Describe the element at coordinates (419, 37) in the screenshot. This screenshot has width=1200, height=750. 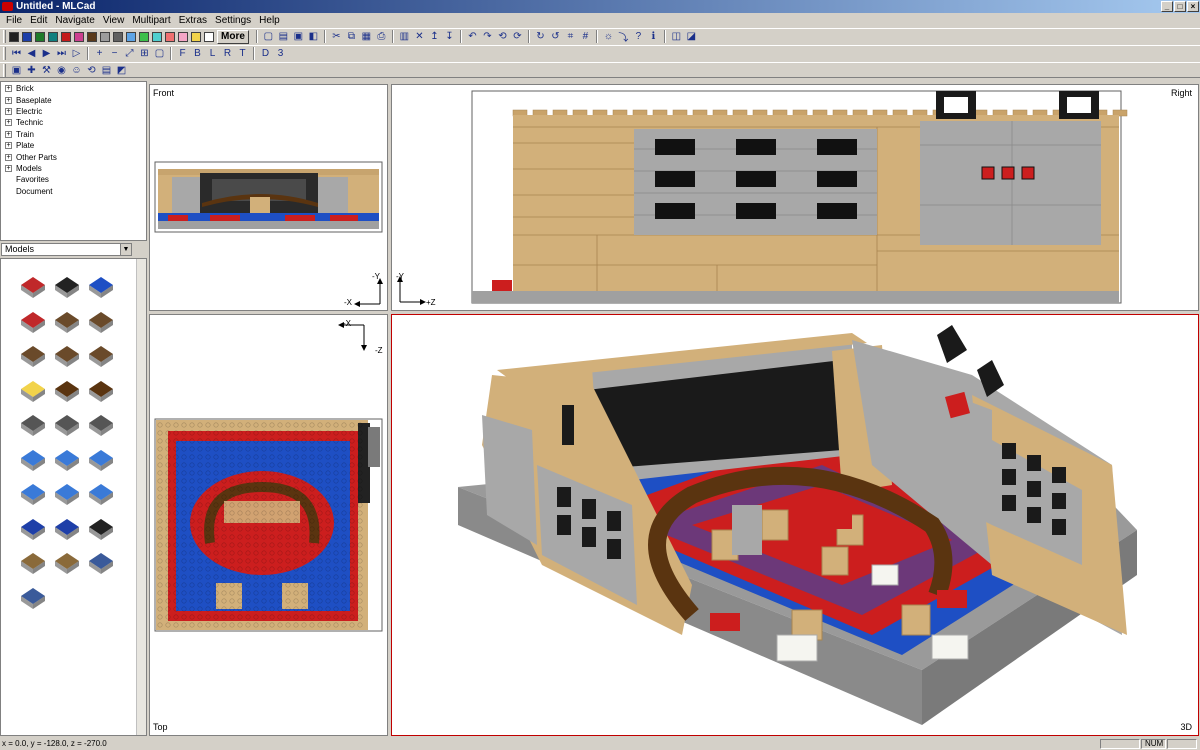
I see `delete-icon: ✕` at that location.